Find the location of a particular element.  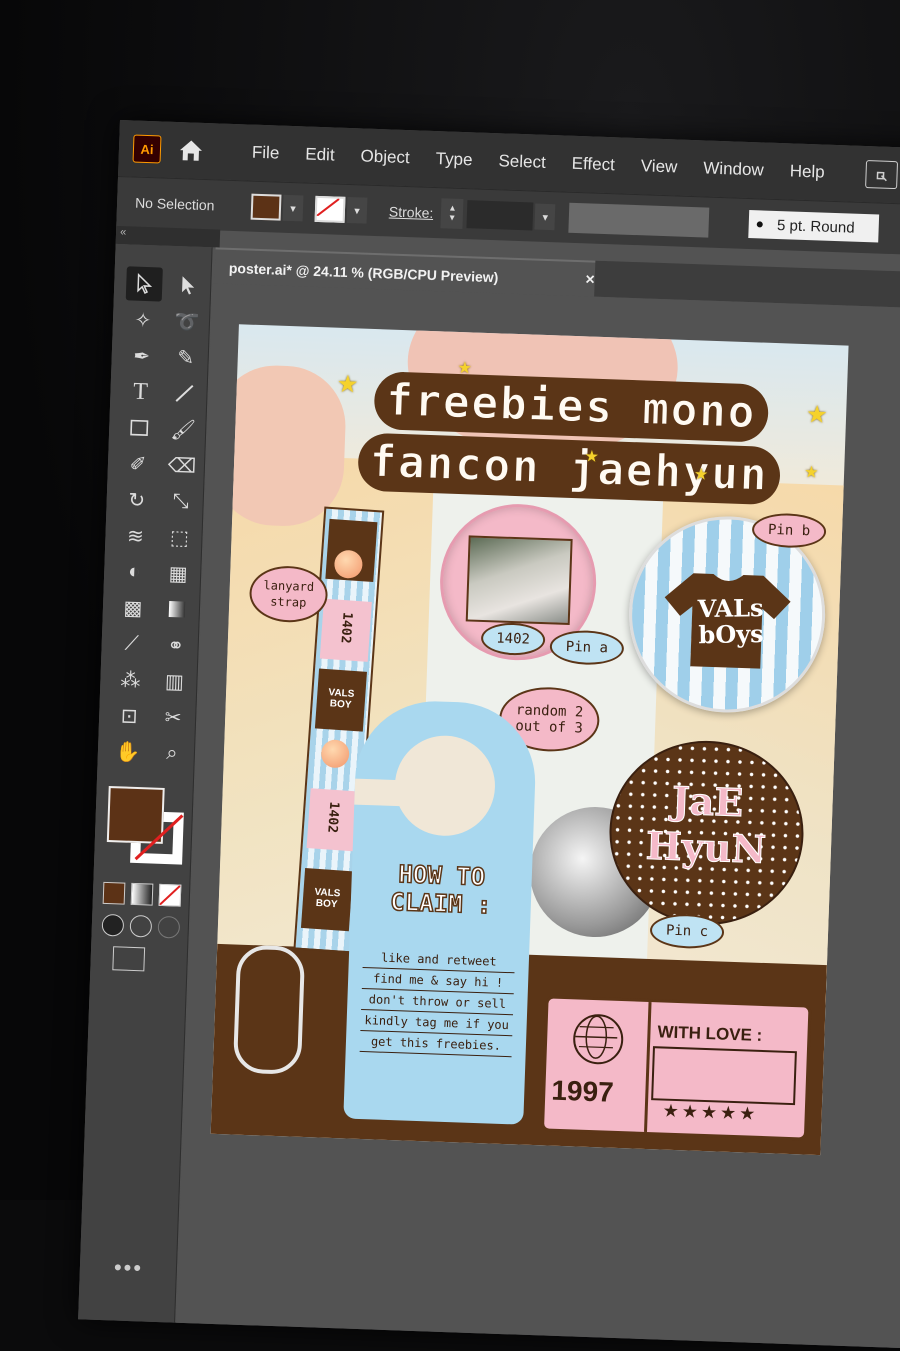

ticket-left: 1997 is located at coordinates (598, 1065).